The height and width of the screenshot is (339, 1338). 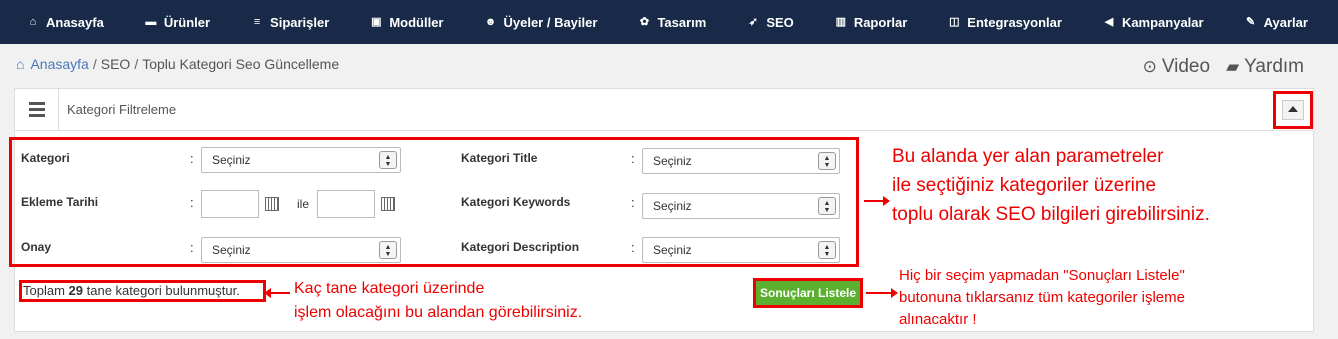 I want to click on nav-item-raporlar: ▥ Raporlar, so click(x=871, y=22).